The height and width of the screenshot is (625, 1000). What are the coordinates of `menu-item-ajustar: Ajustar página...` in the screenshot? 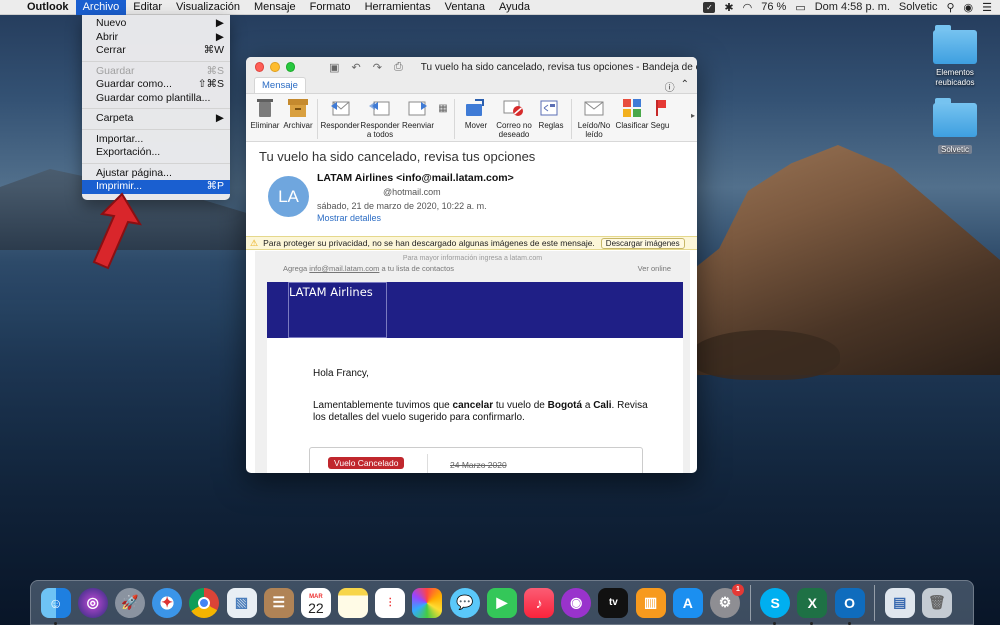 It's located at (156, 174).